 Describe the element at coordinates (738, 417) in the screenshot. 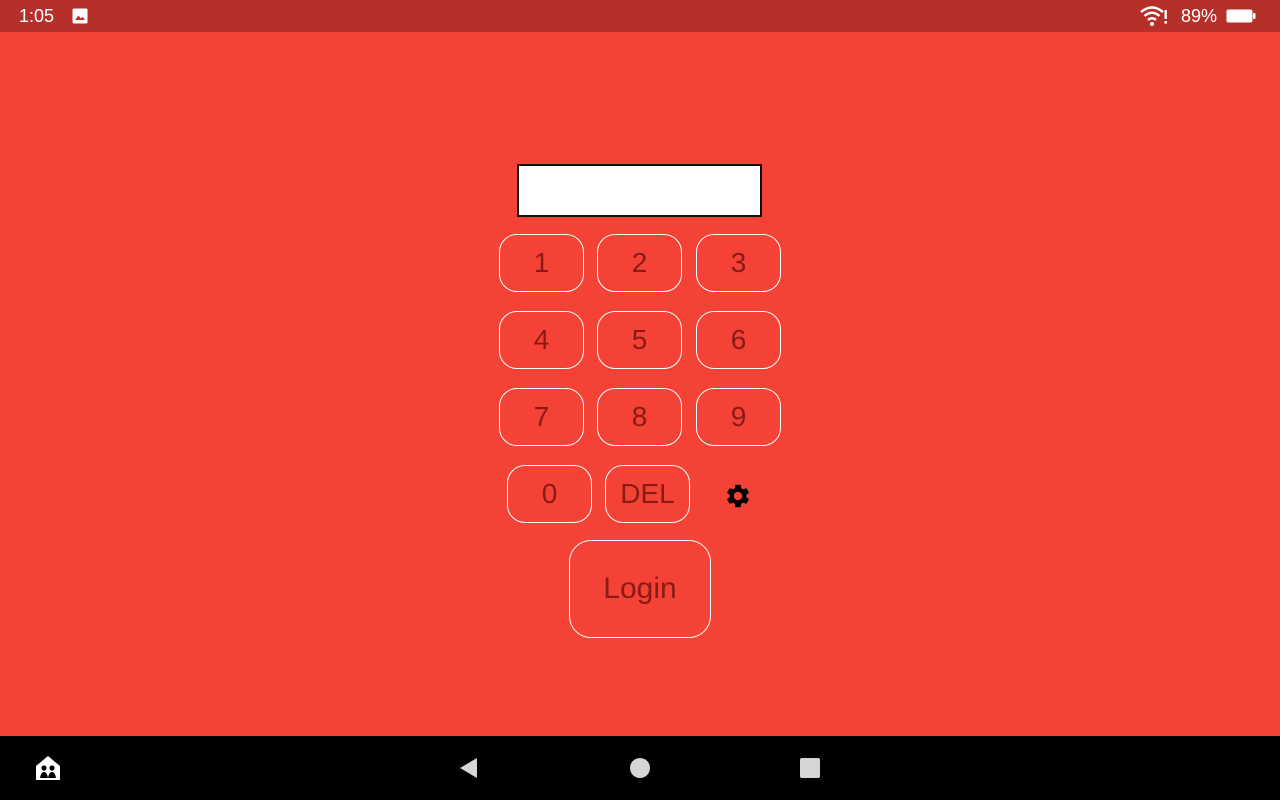

I see `key-9-button: 9` at that location.